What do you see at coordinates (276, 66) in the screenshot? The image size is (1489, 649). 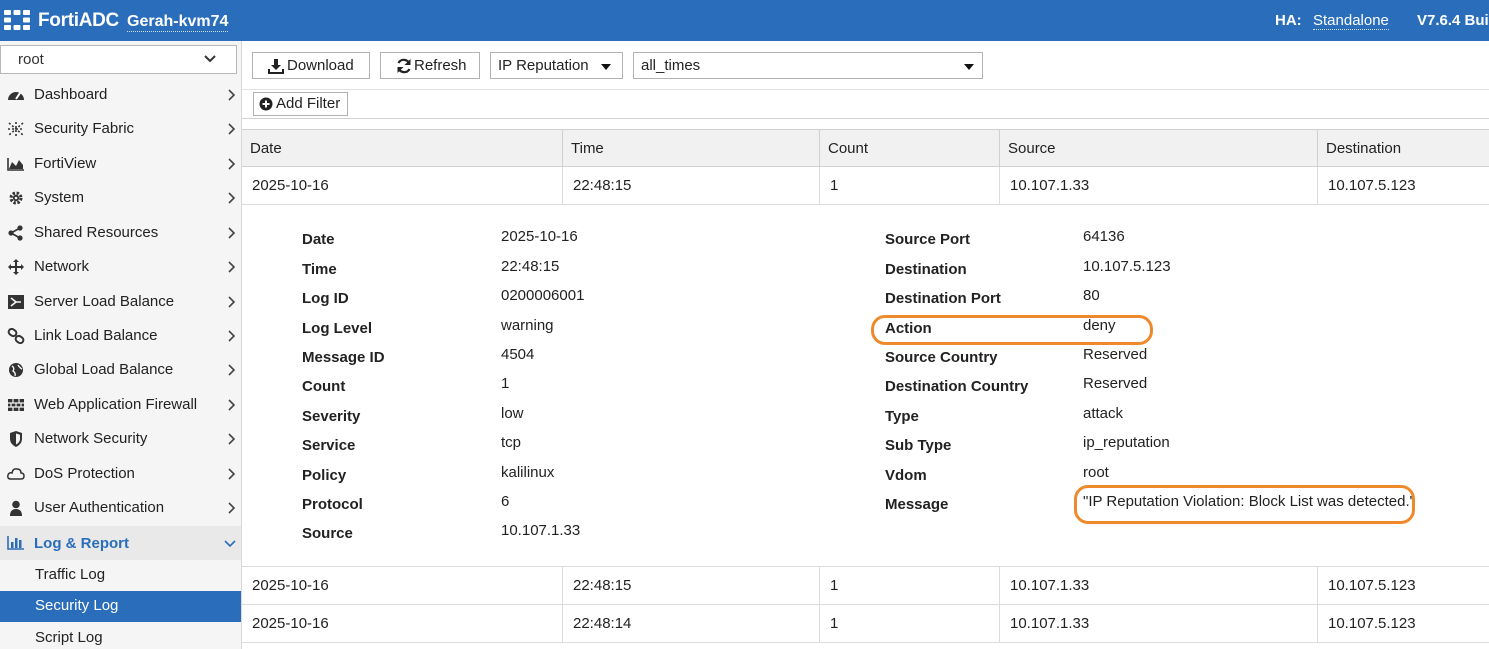 I see `download-icon` at bounding box center [276, 66].